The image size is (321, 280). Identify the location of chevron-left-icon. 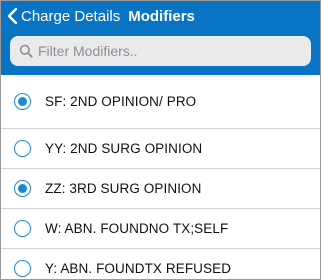
(12, 16).